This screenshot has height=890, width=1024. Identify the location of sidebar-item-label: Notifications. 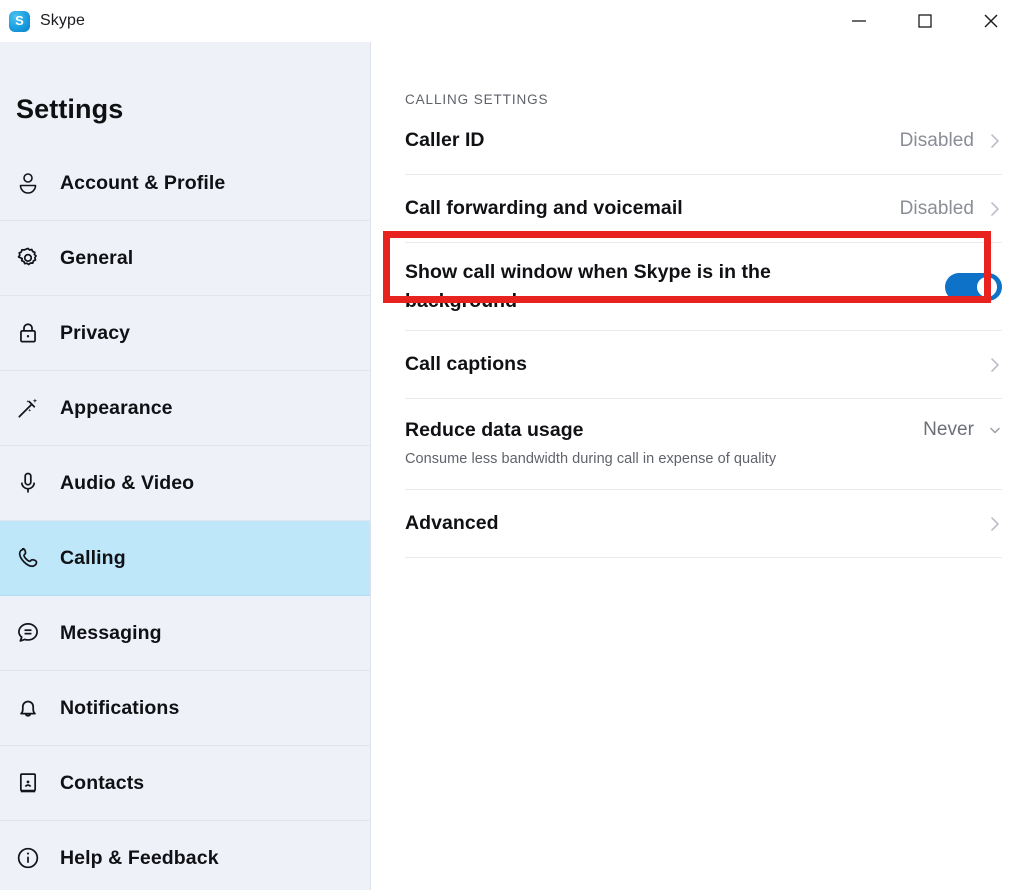
(120, 707).